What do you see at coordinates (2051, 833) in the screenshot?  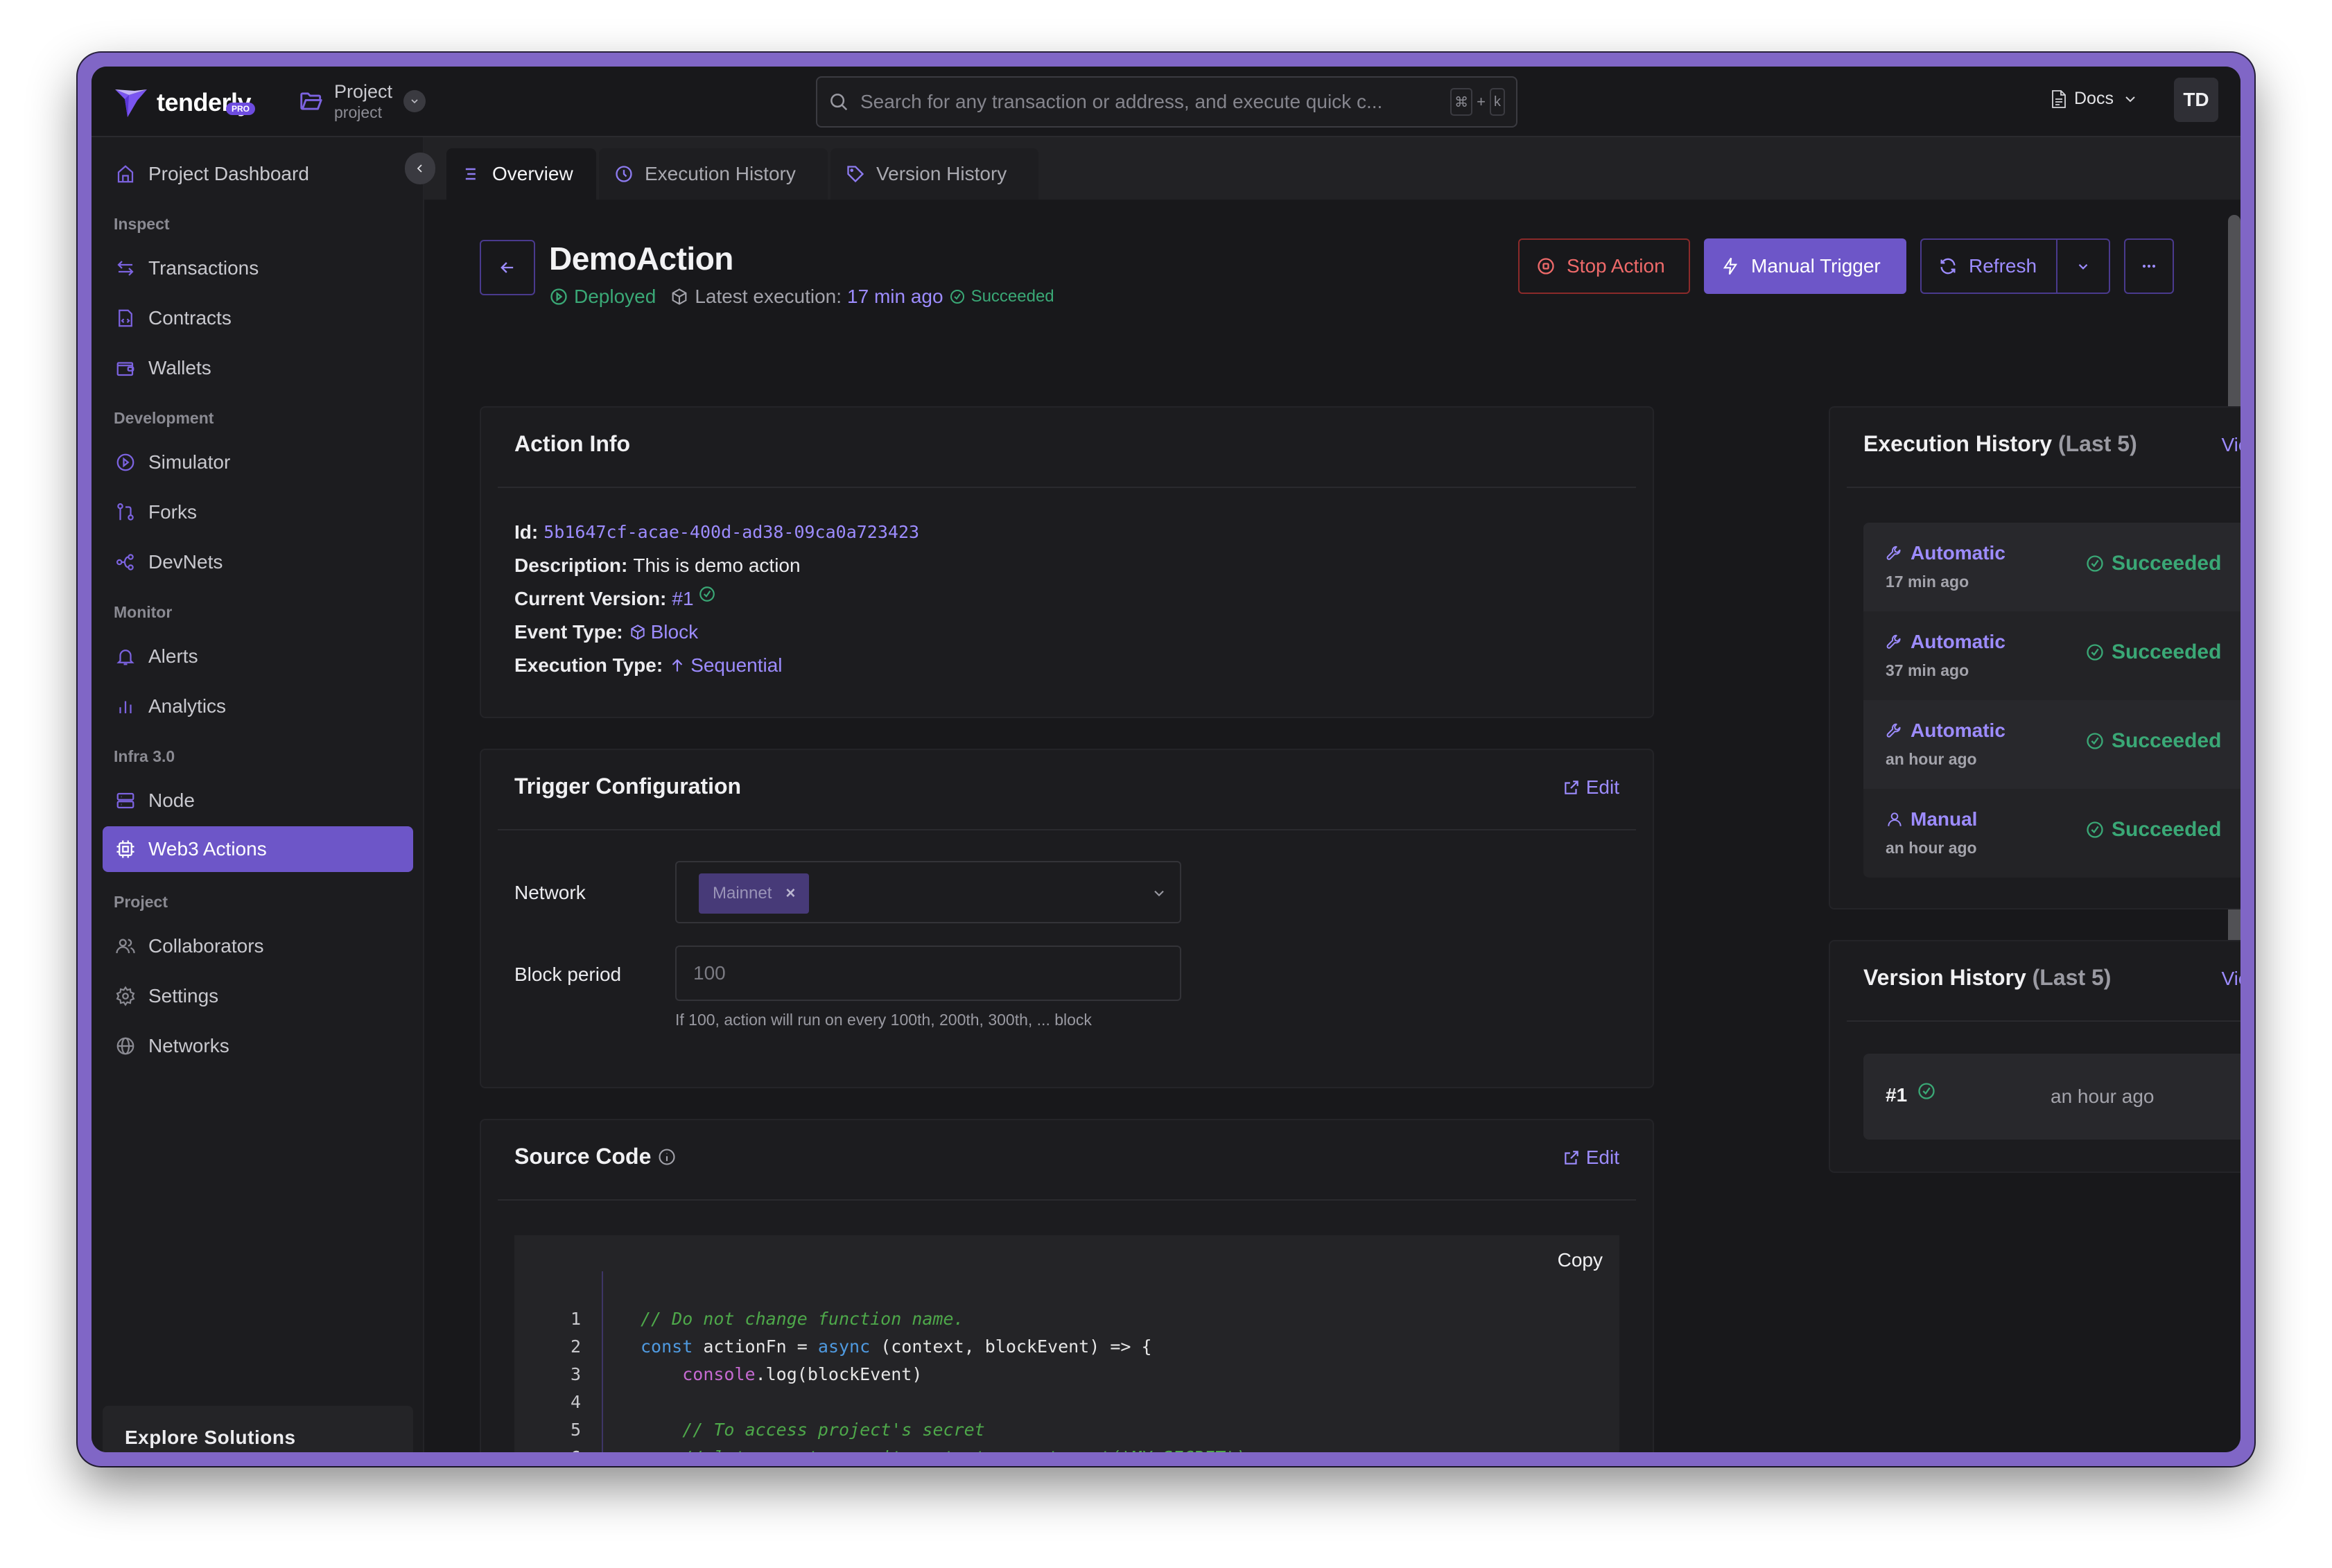 I see `execution-item: Manual an hour ago Succeeded` at bounding box center [2051, 833].